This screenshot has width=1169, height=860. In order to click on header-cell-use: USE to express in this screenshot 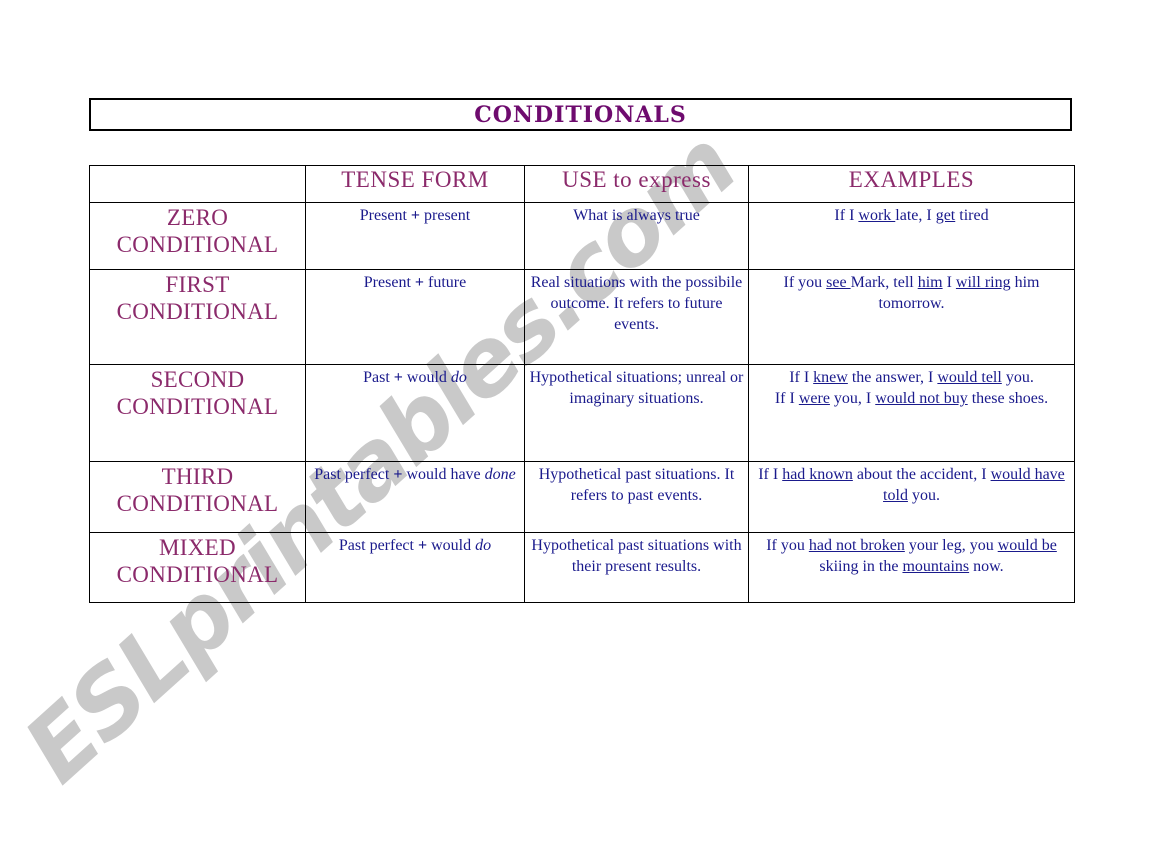, I will do `click(636, 184)`.